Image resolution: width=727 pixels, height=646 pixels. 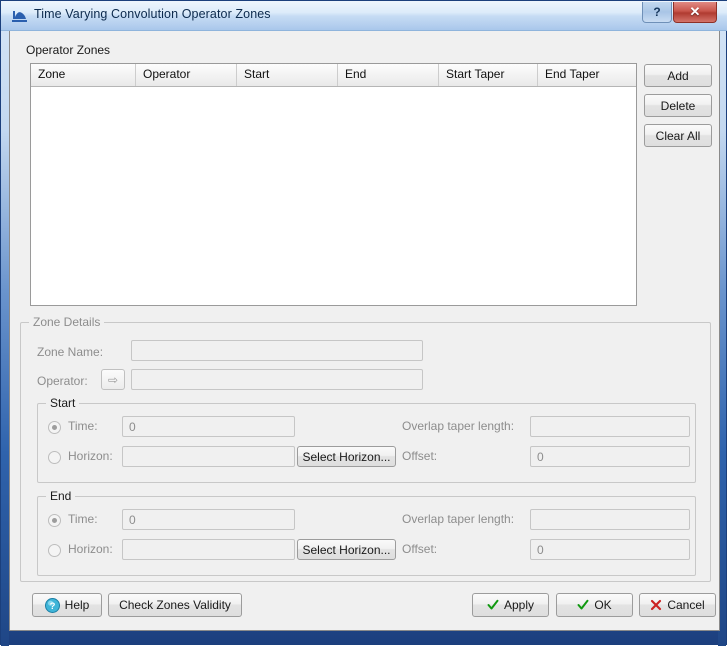 I want to click on delete-button: Delete, so click(x=678, y=105).